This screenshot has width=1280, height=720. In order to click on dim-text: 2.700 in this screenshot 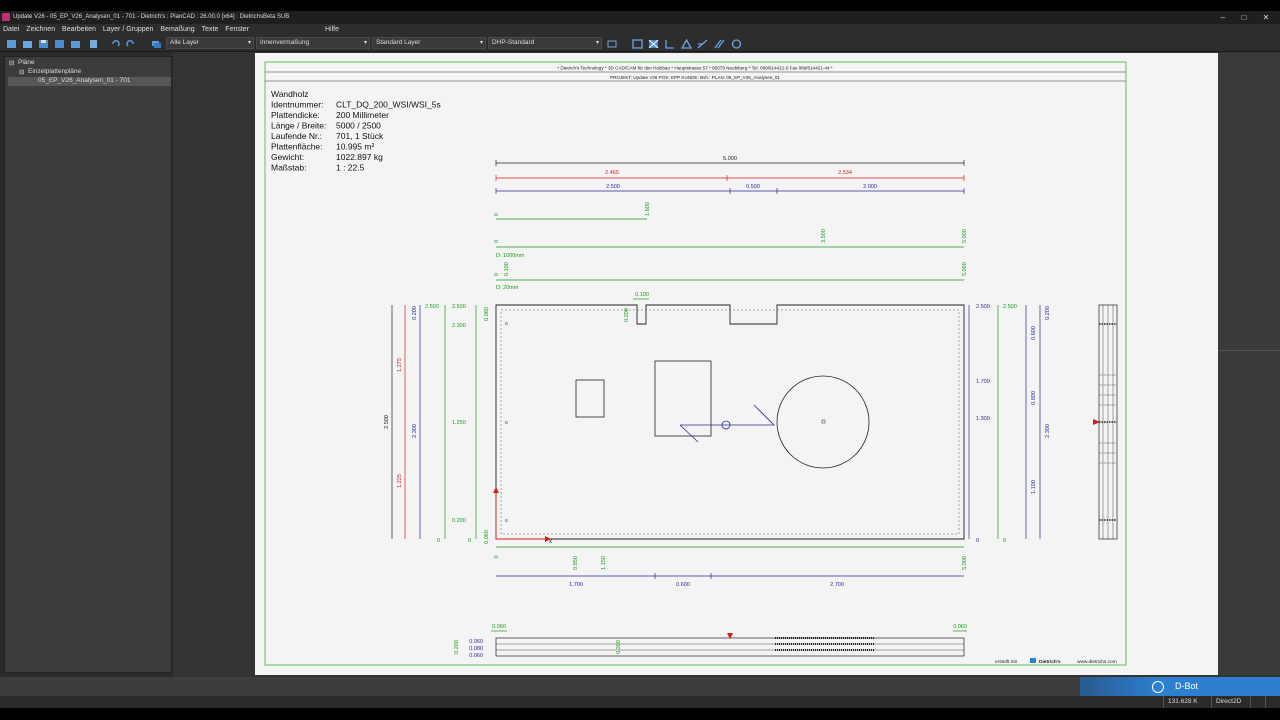, I will do `click(837, 585)`.